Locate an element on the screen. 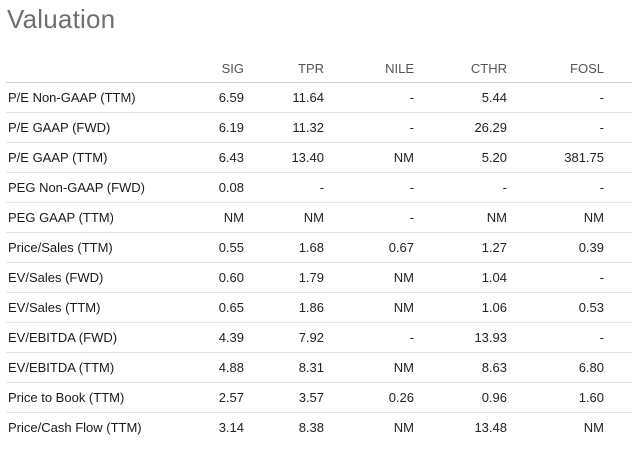 The width and height of the screenshot is (633, 457). cell-fosl: 6.80 is located at coordinates (555, 367).